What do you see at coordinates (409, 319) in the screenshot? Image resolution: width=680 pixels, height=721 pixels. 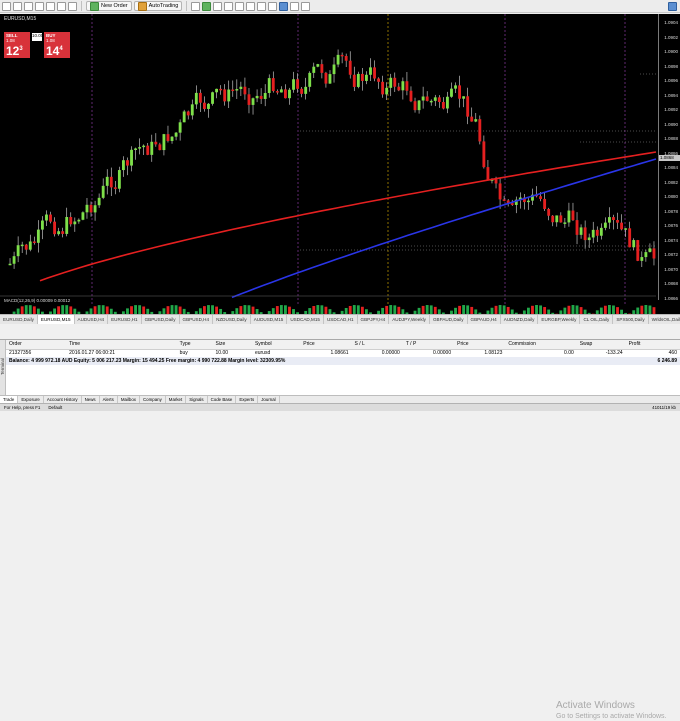 I see `chart-tab: AUDJPY,Weekly` at bounding box center [409, 319].